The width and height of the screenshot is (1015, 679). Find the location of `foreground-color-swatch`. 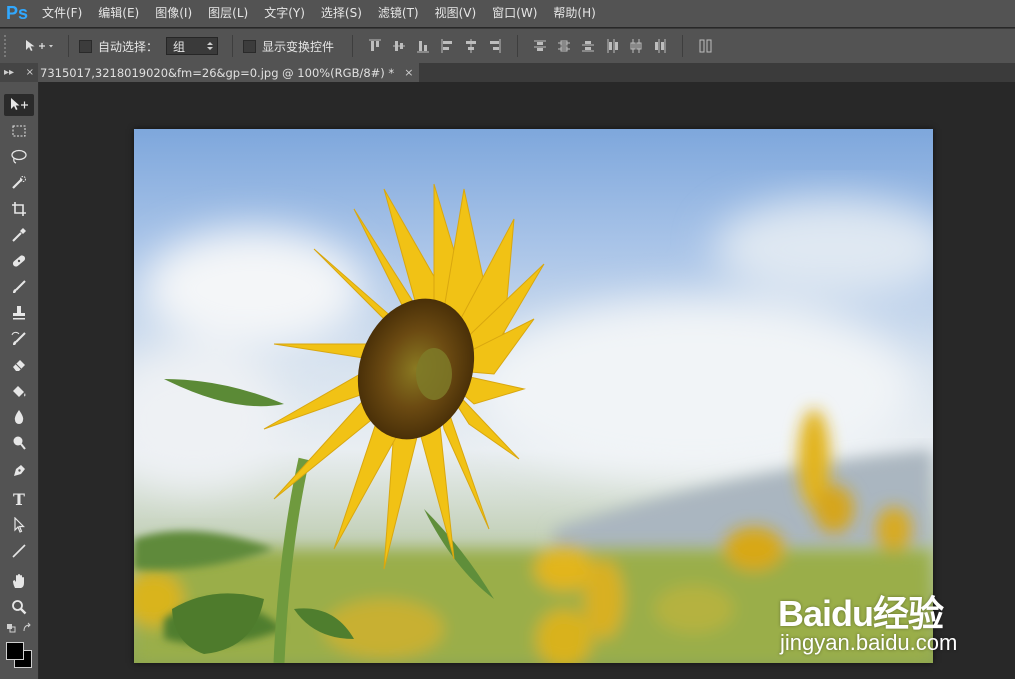

foreground-color-swatch is located at coordinates (15, 651).